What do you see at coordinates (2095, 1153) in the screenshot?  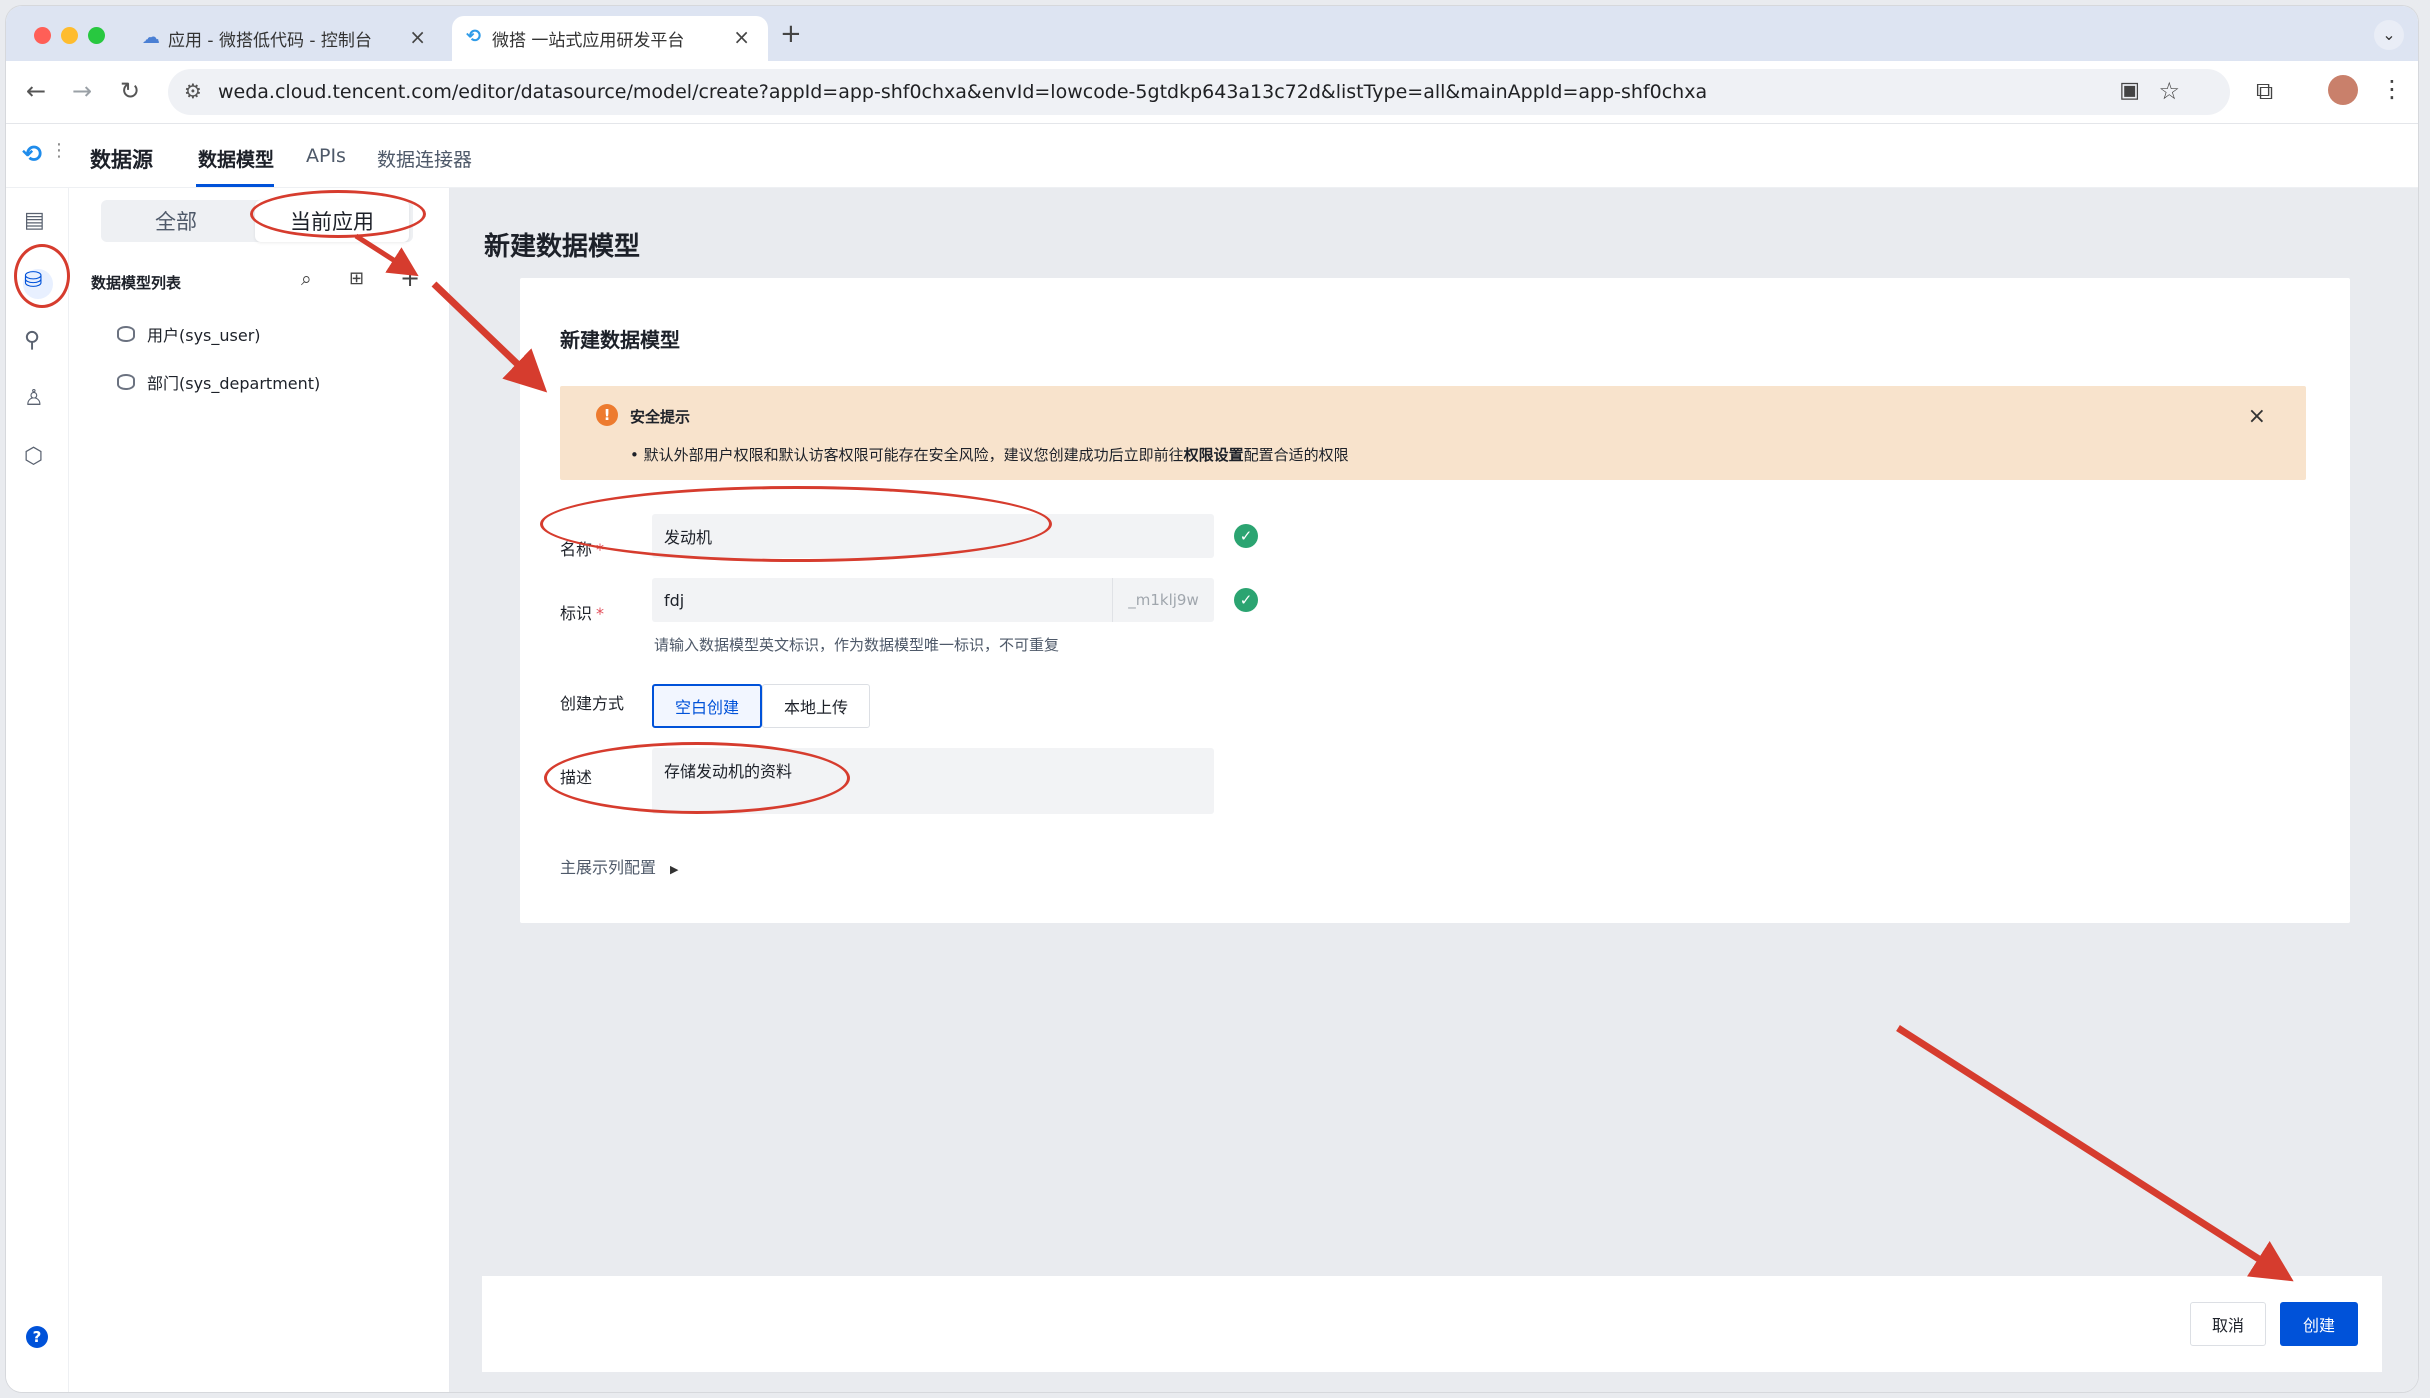 I see `arrow-to-create-button` at bounding box center [2095, 1153].